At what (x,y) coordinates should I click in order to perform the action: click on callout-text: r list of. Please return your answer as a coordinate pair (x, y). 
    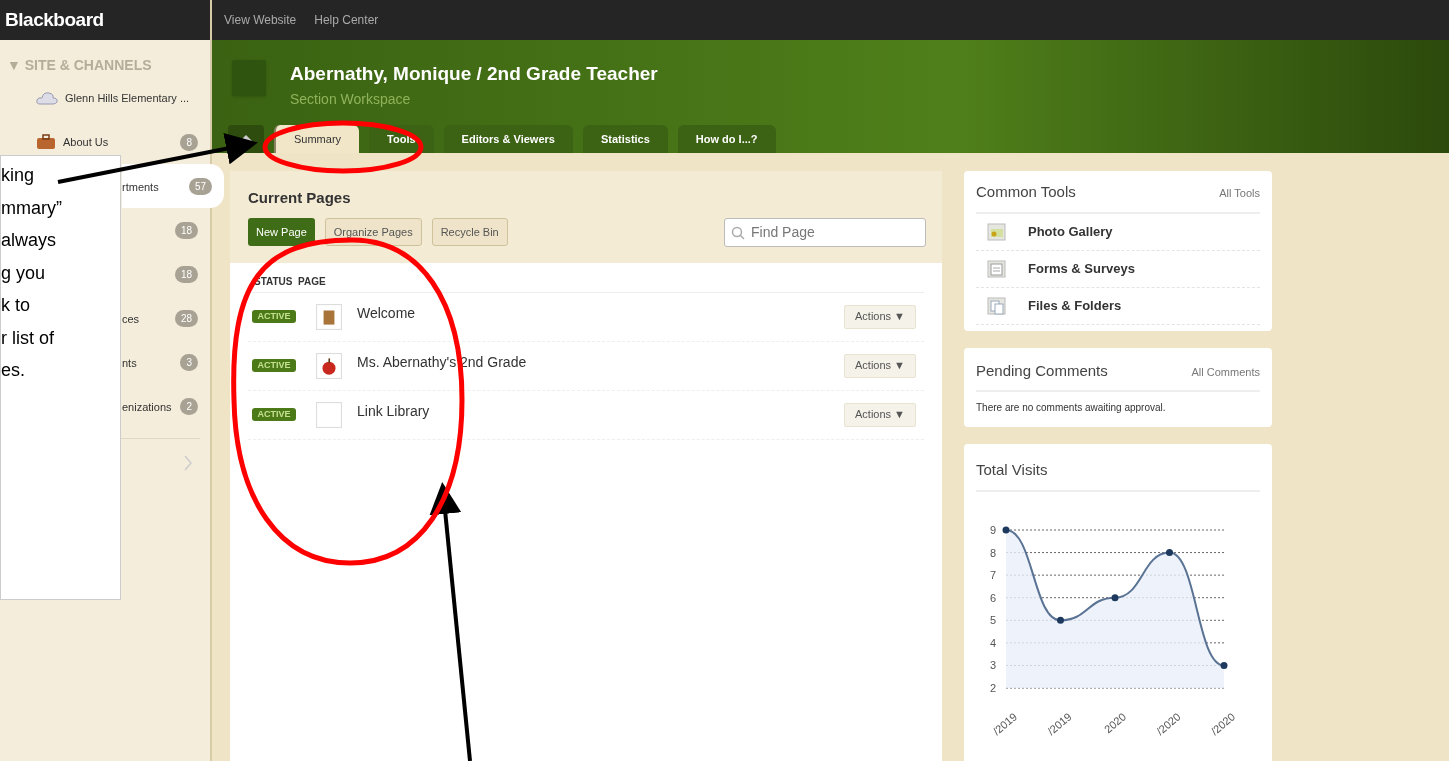
    Looking at the image, I should click on (27, 338).